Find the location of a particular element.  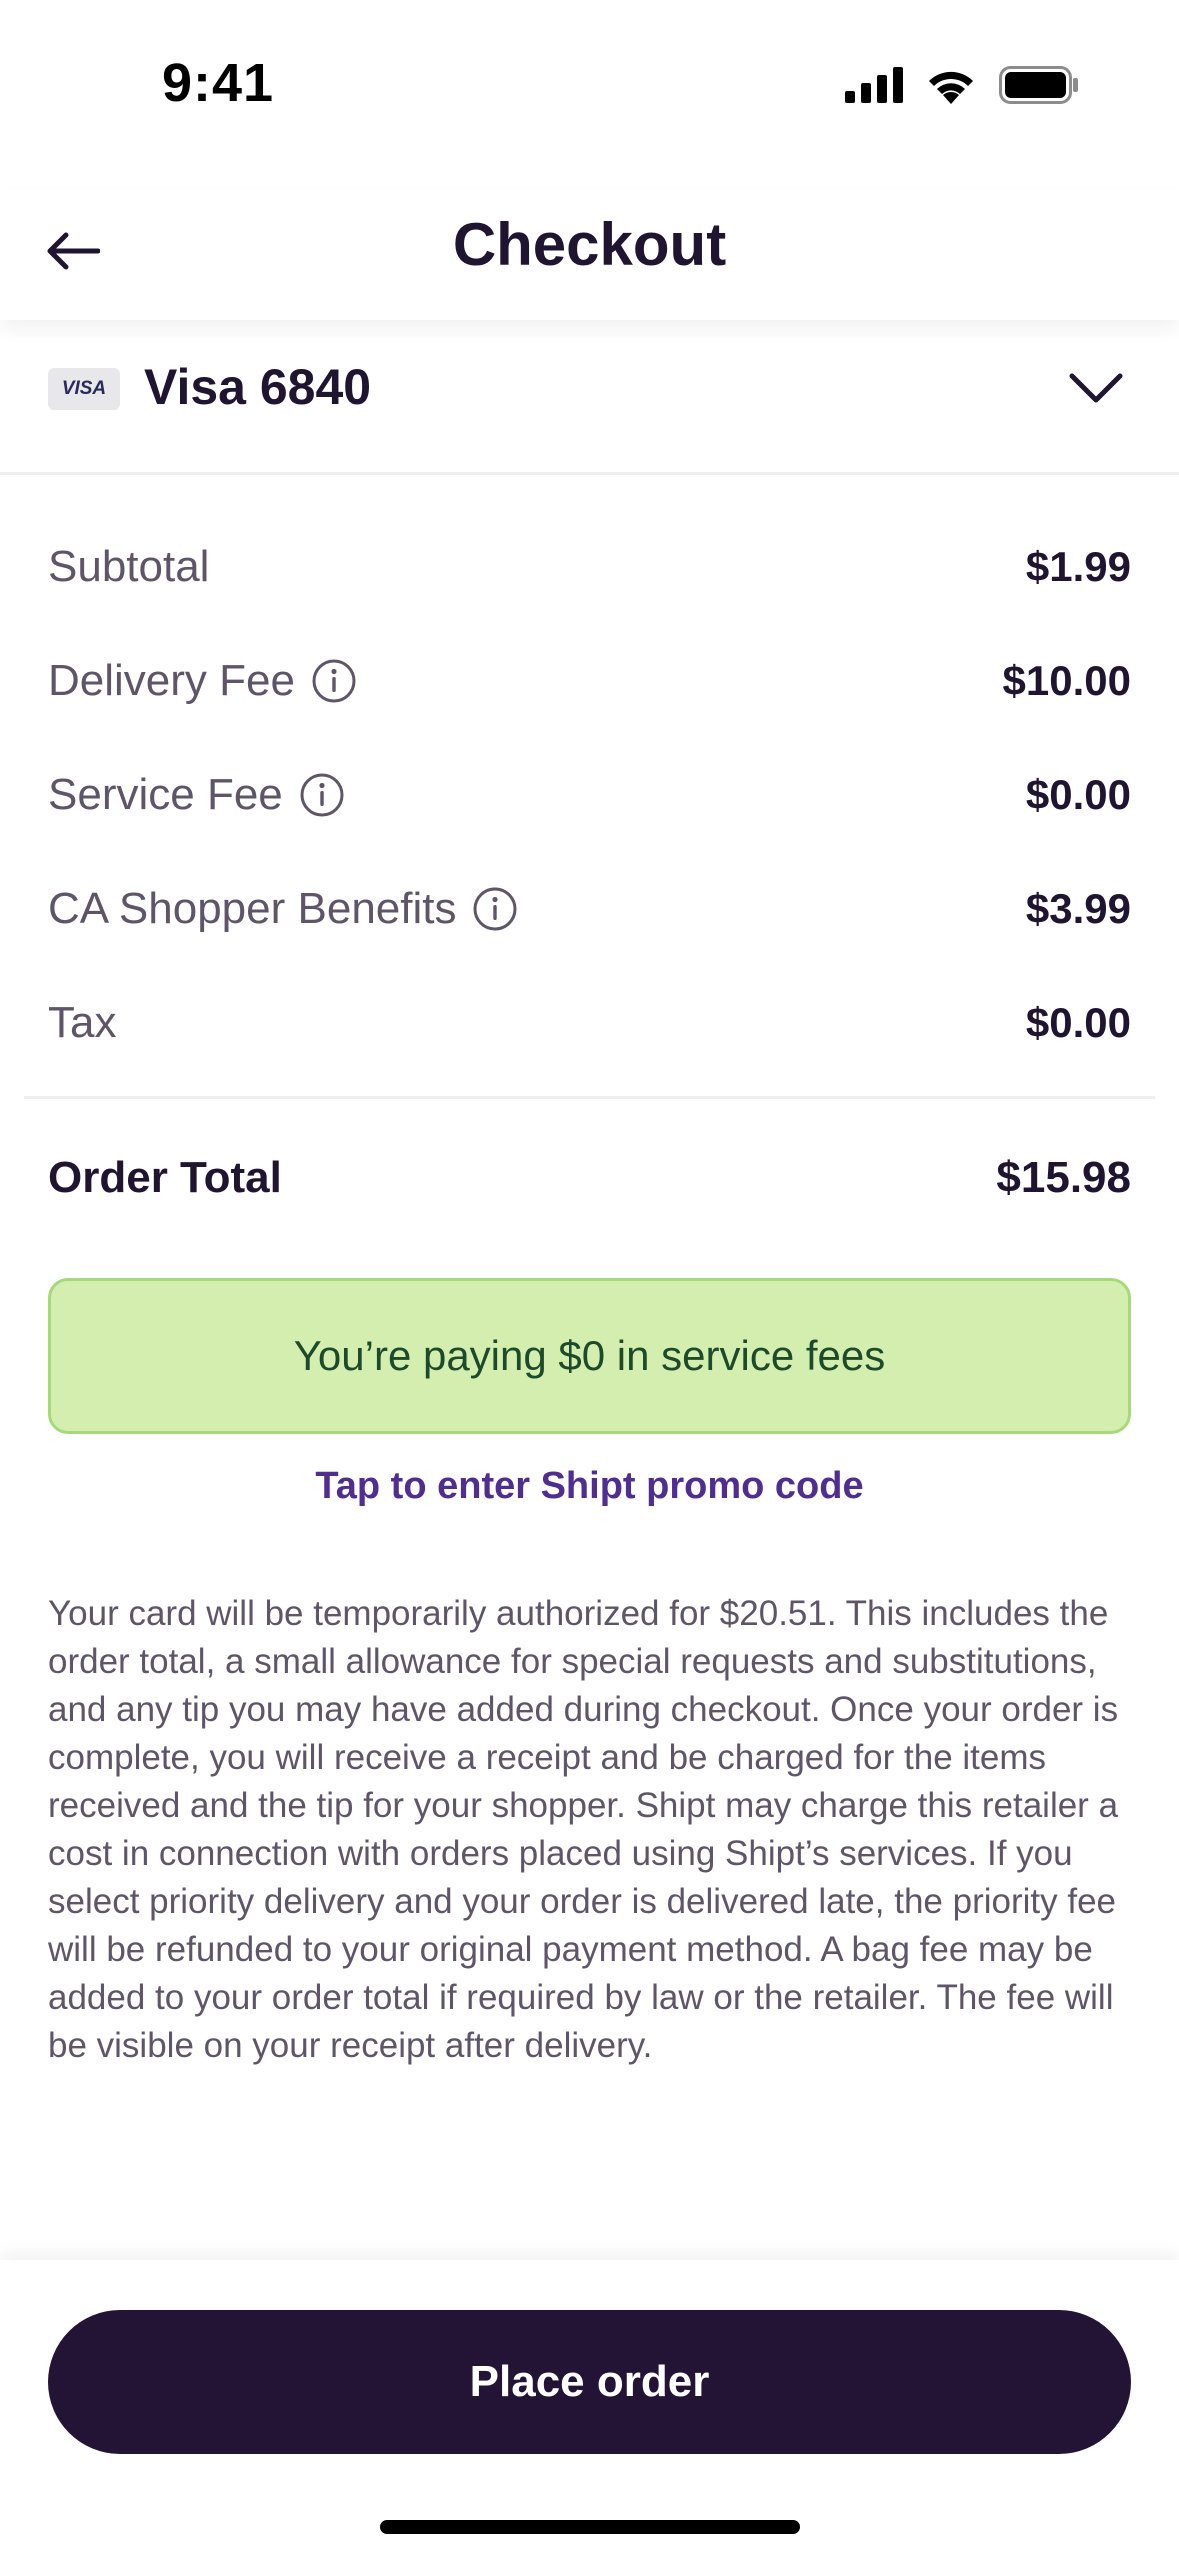

payment-method-selector: VISA Visa 6840 is located at coordinates (589, 402).